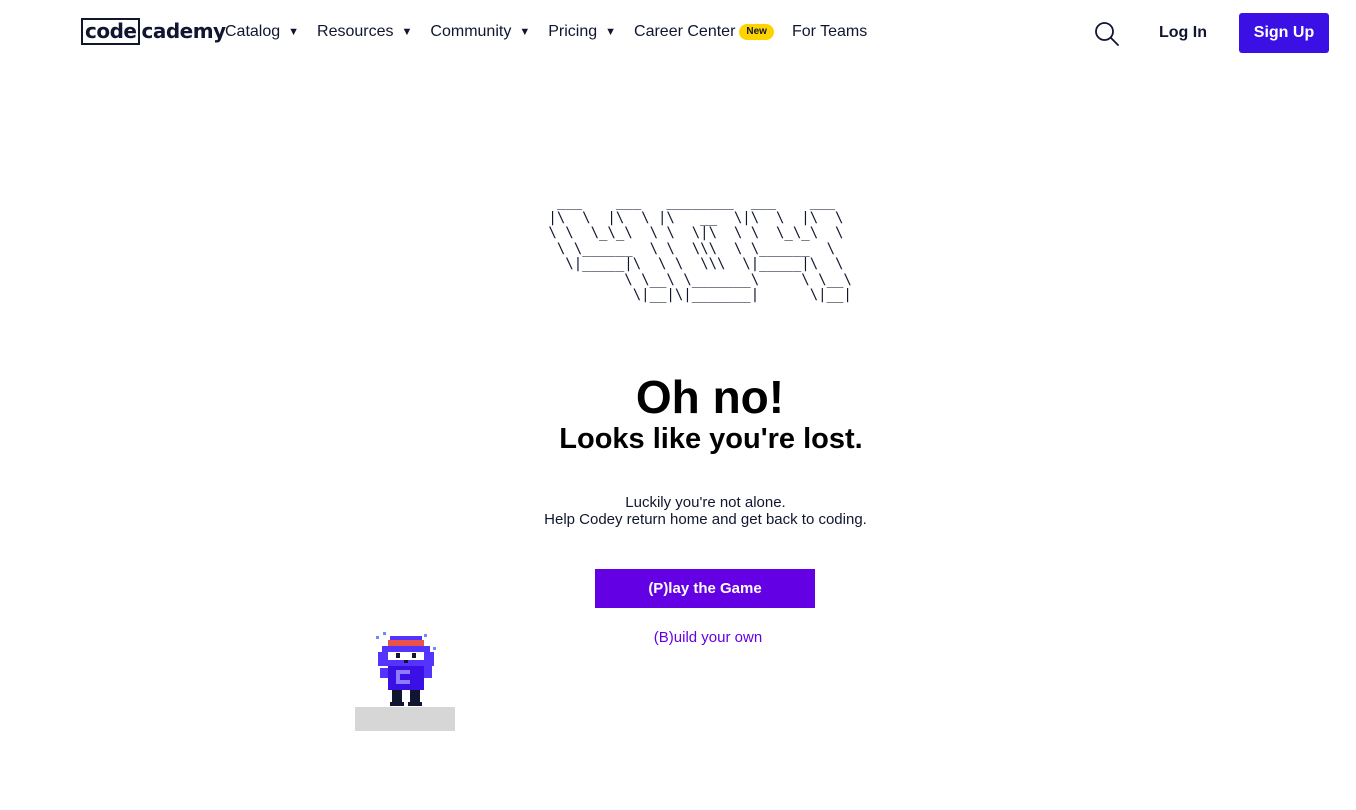 The image size is (1356, 810). What do you see at coordinates (711, 439) in the screenshot?
I see `page-subtitle: Looks like you're lost.` at bounding box center [711, 439].